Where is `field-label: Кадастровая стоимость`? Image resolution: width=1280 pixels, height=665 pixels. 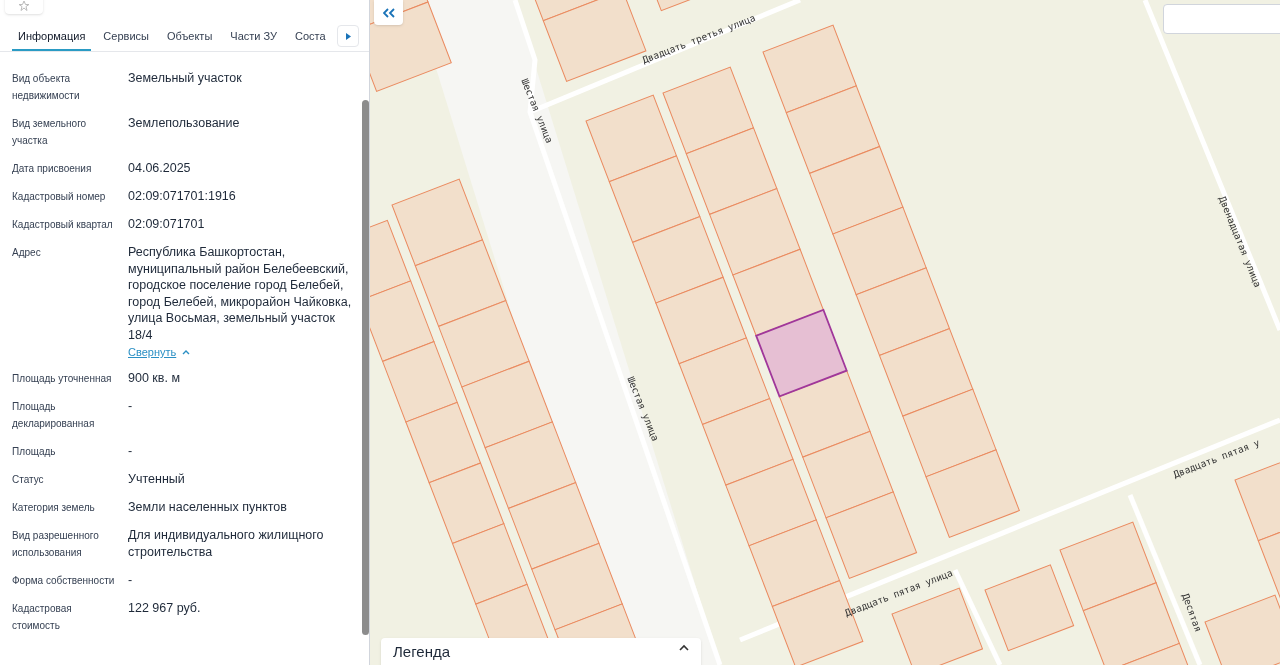
field-label: Кадастровая стоимость is located at coordinates (42, 617).